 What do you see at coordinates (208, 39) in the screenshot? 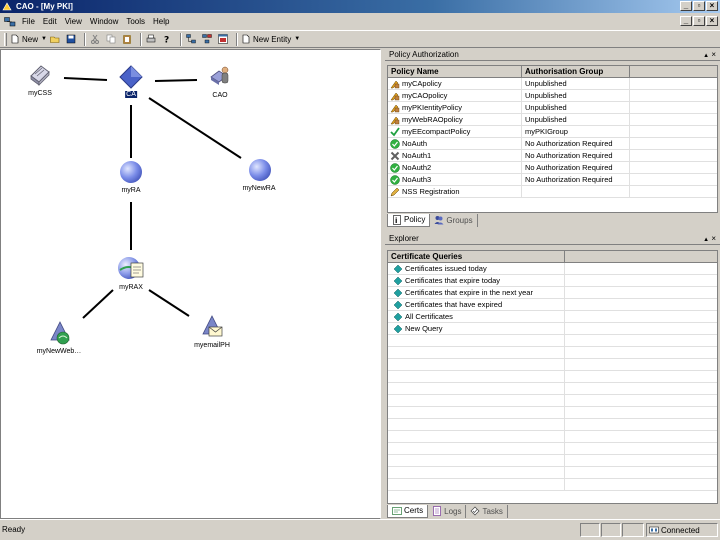
I see `layout-arrange-button` at bounding box center [208, 39].